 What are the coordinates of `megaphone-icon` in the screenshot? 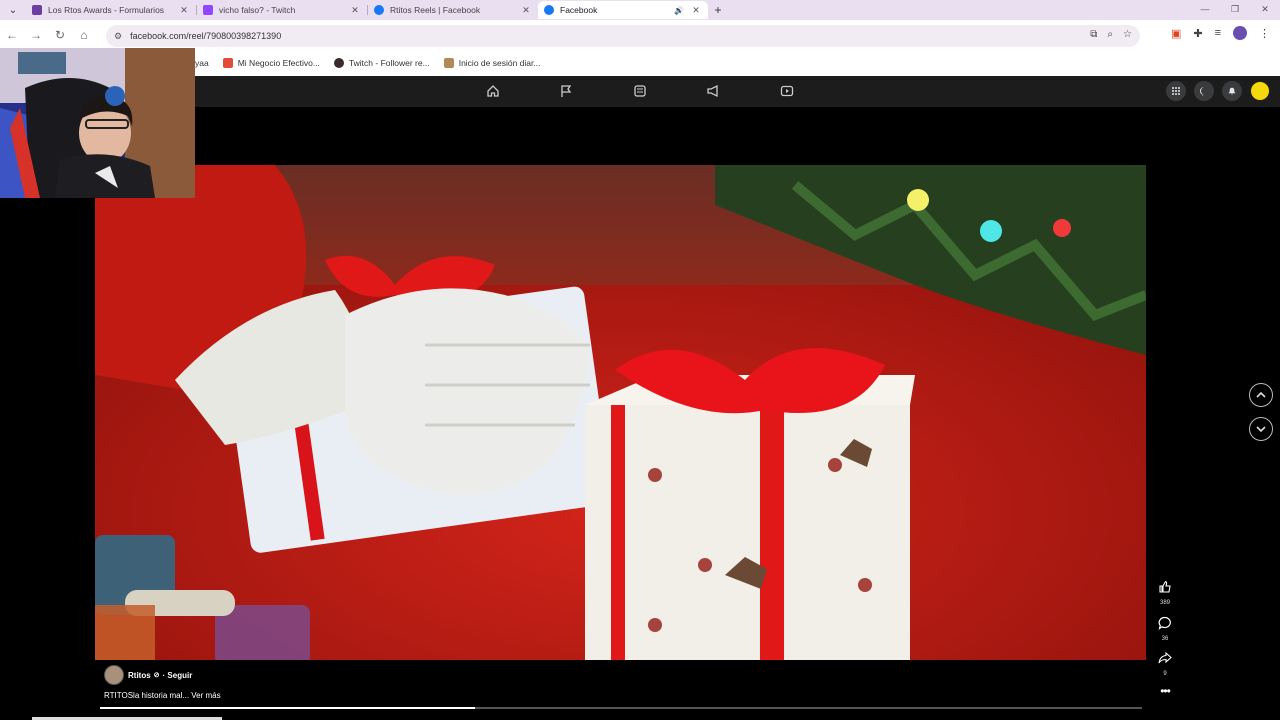 It's located at (713, 91).